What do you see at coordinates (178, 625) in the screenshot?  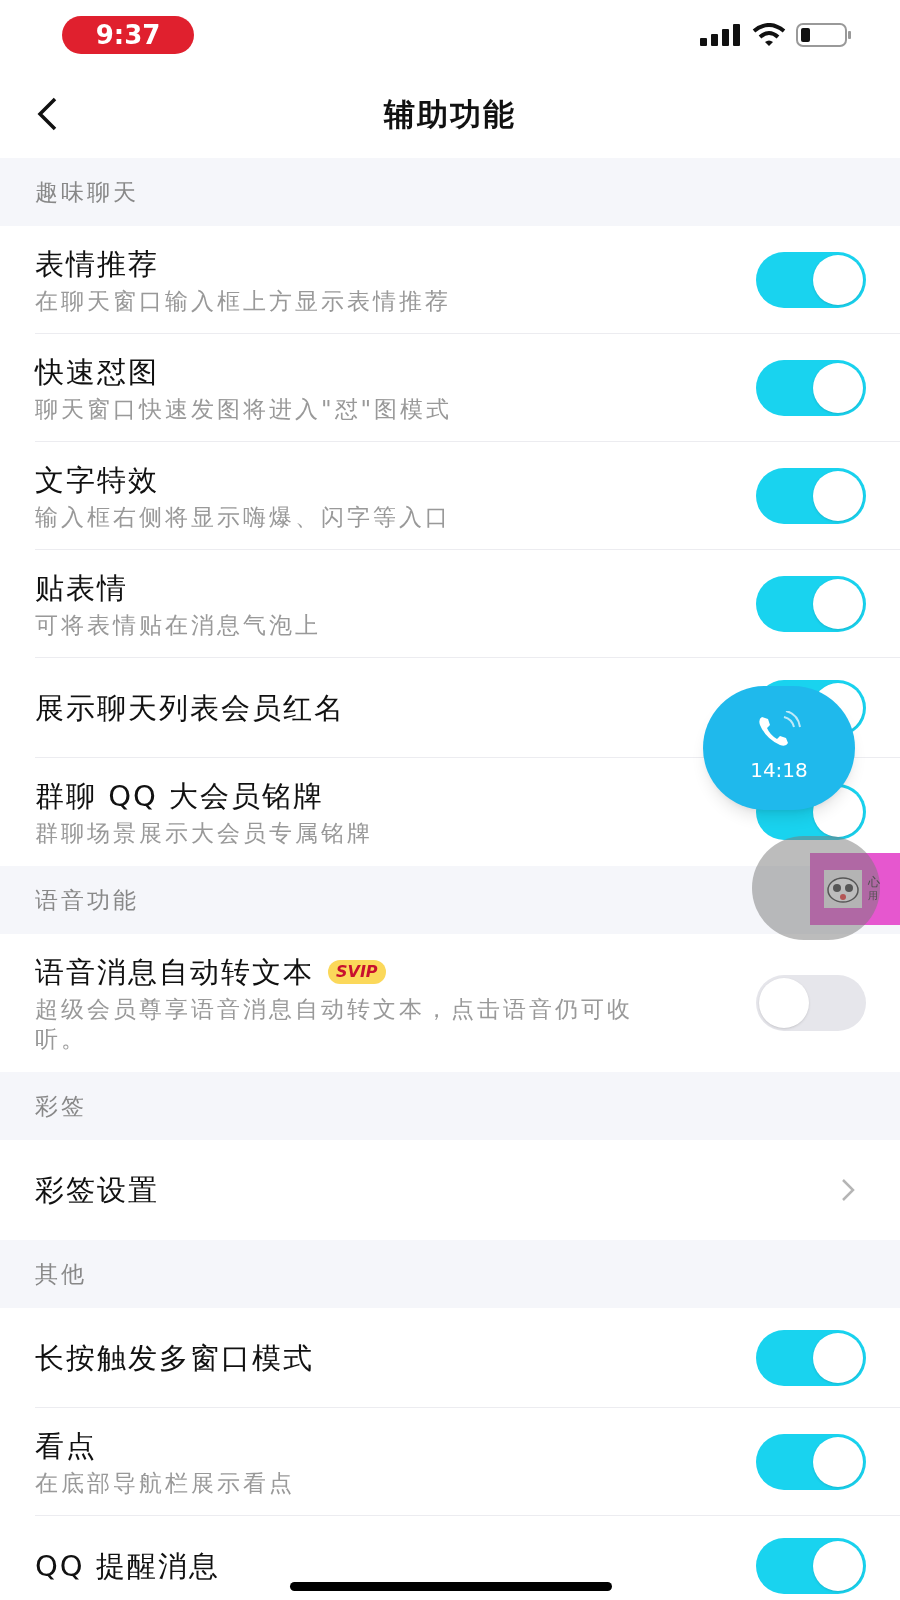 I see `setting-description: 可将表情贴在消息气泡上` at bounding box center [178, 625].